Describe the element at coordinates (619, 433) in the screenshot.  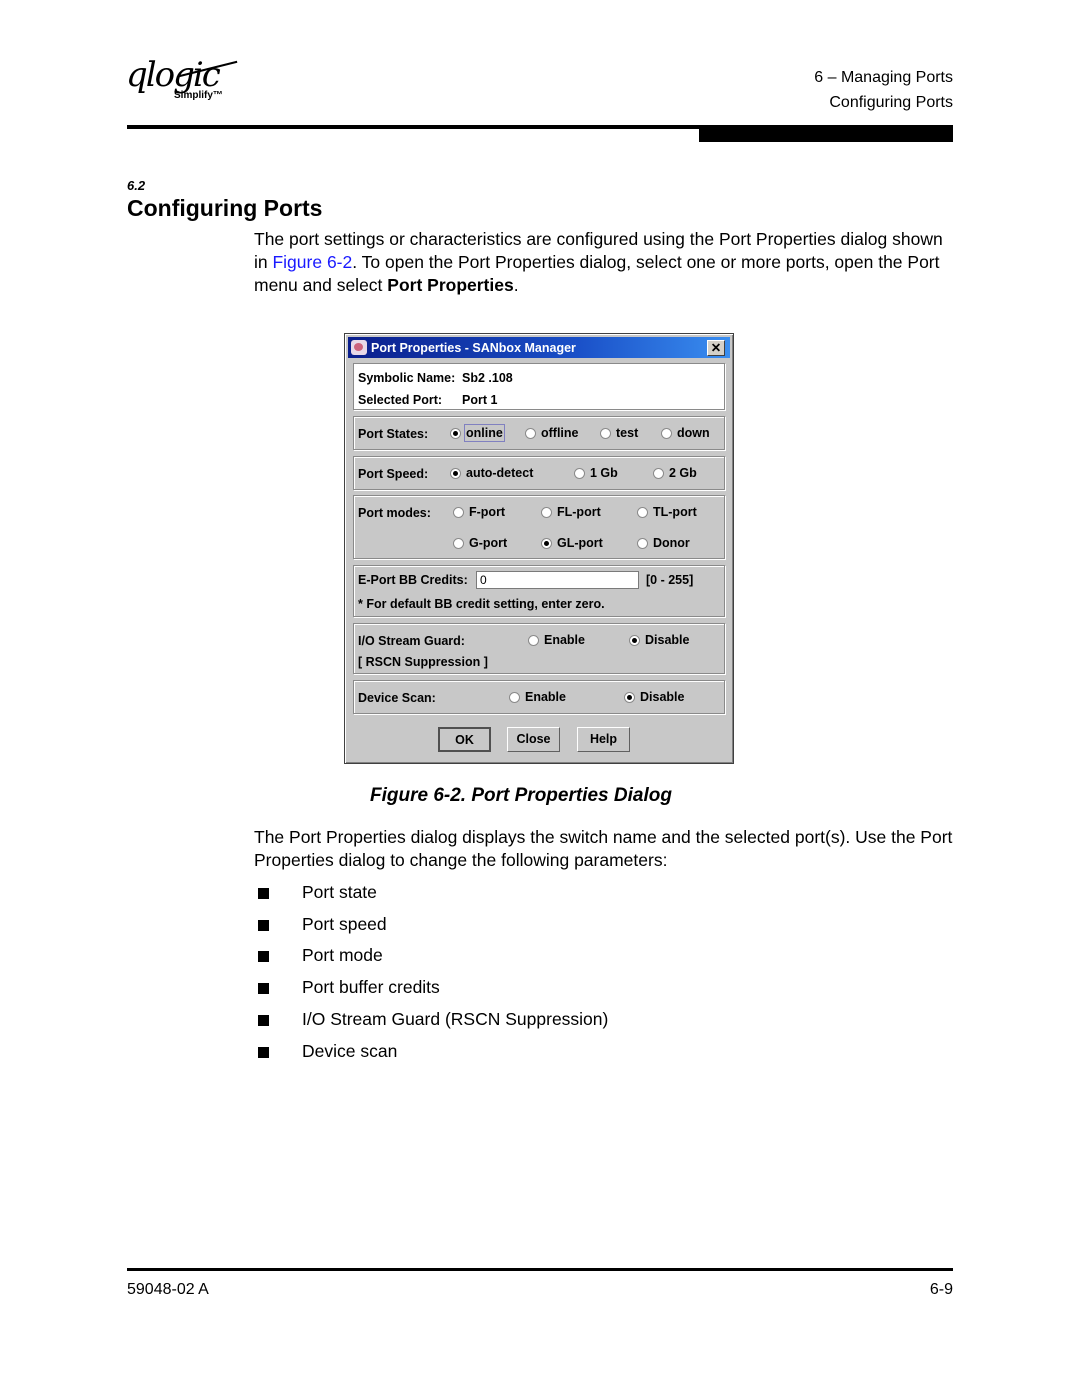
I see `radio-state-test: test` at that location.